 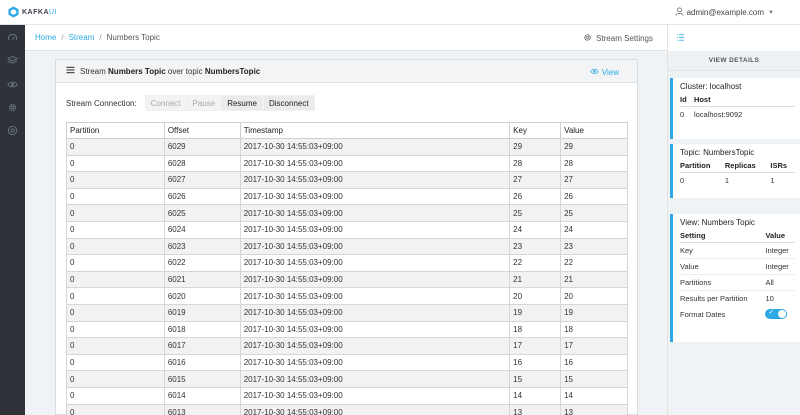 What do you see at coordinates (723, 266) in the screenshot?
I see `view-cell: Value` at bounding box center [723, 266].